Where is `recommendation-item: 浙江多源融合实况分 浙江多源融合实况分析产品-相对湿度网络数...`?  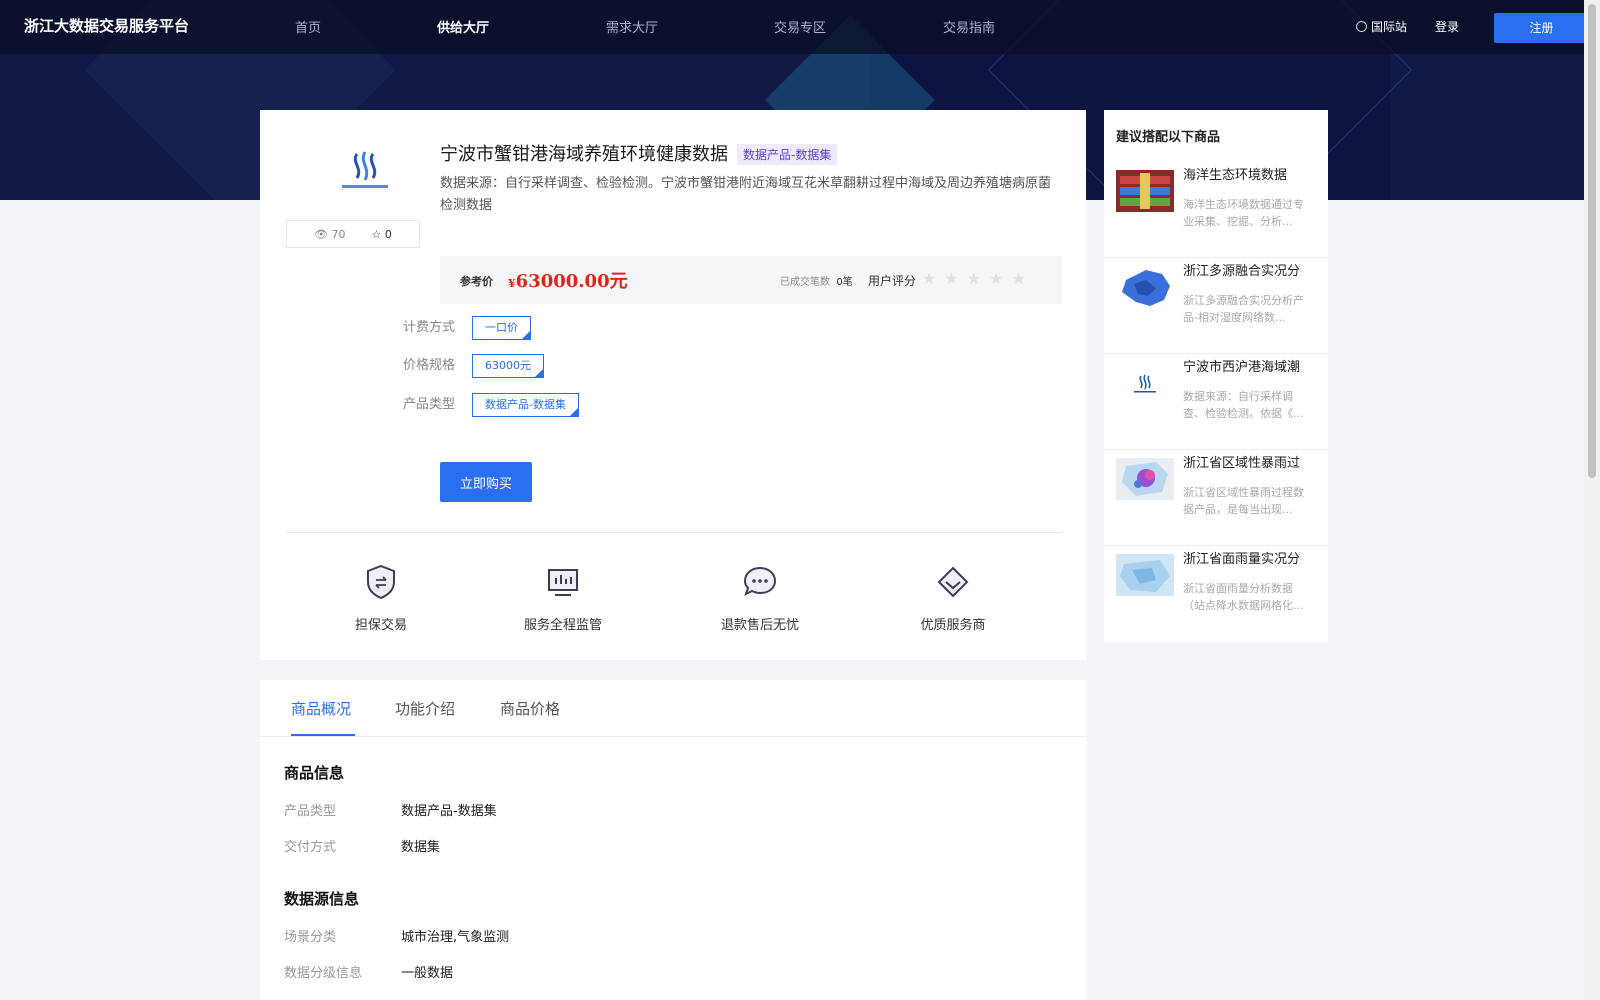
recommendation-item: 浙江多源融合实况分 浙江多源融合实况分析产品-相对湿度网络数... is located at coordinates (1216, 306).